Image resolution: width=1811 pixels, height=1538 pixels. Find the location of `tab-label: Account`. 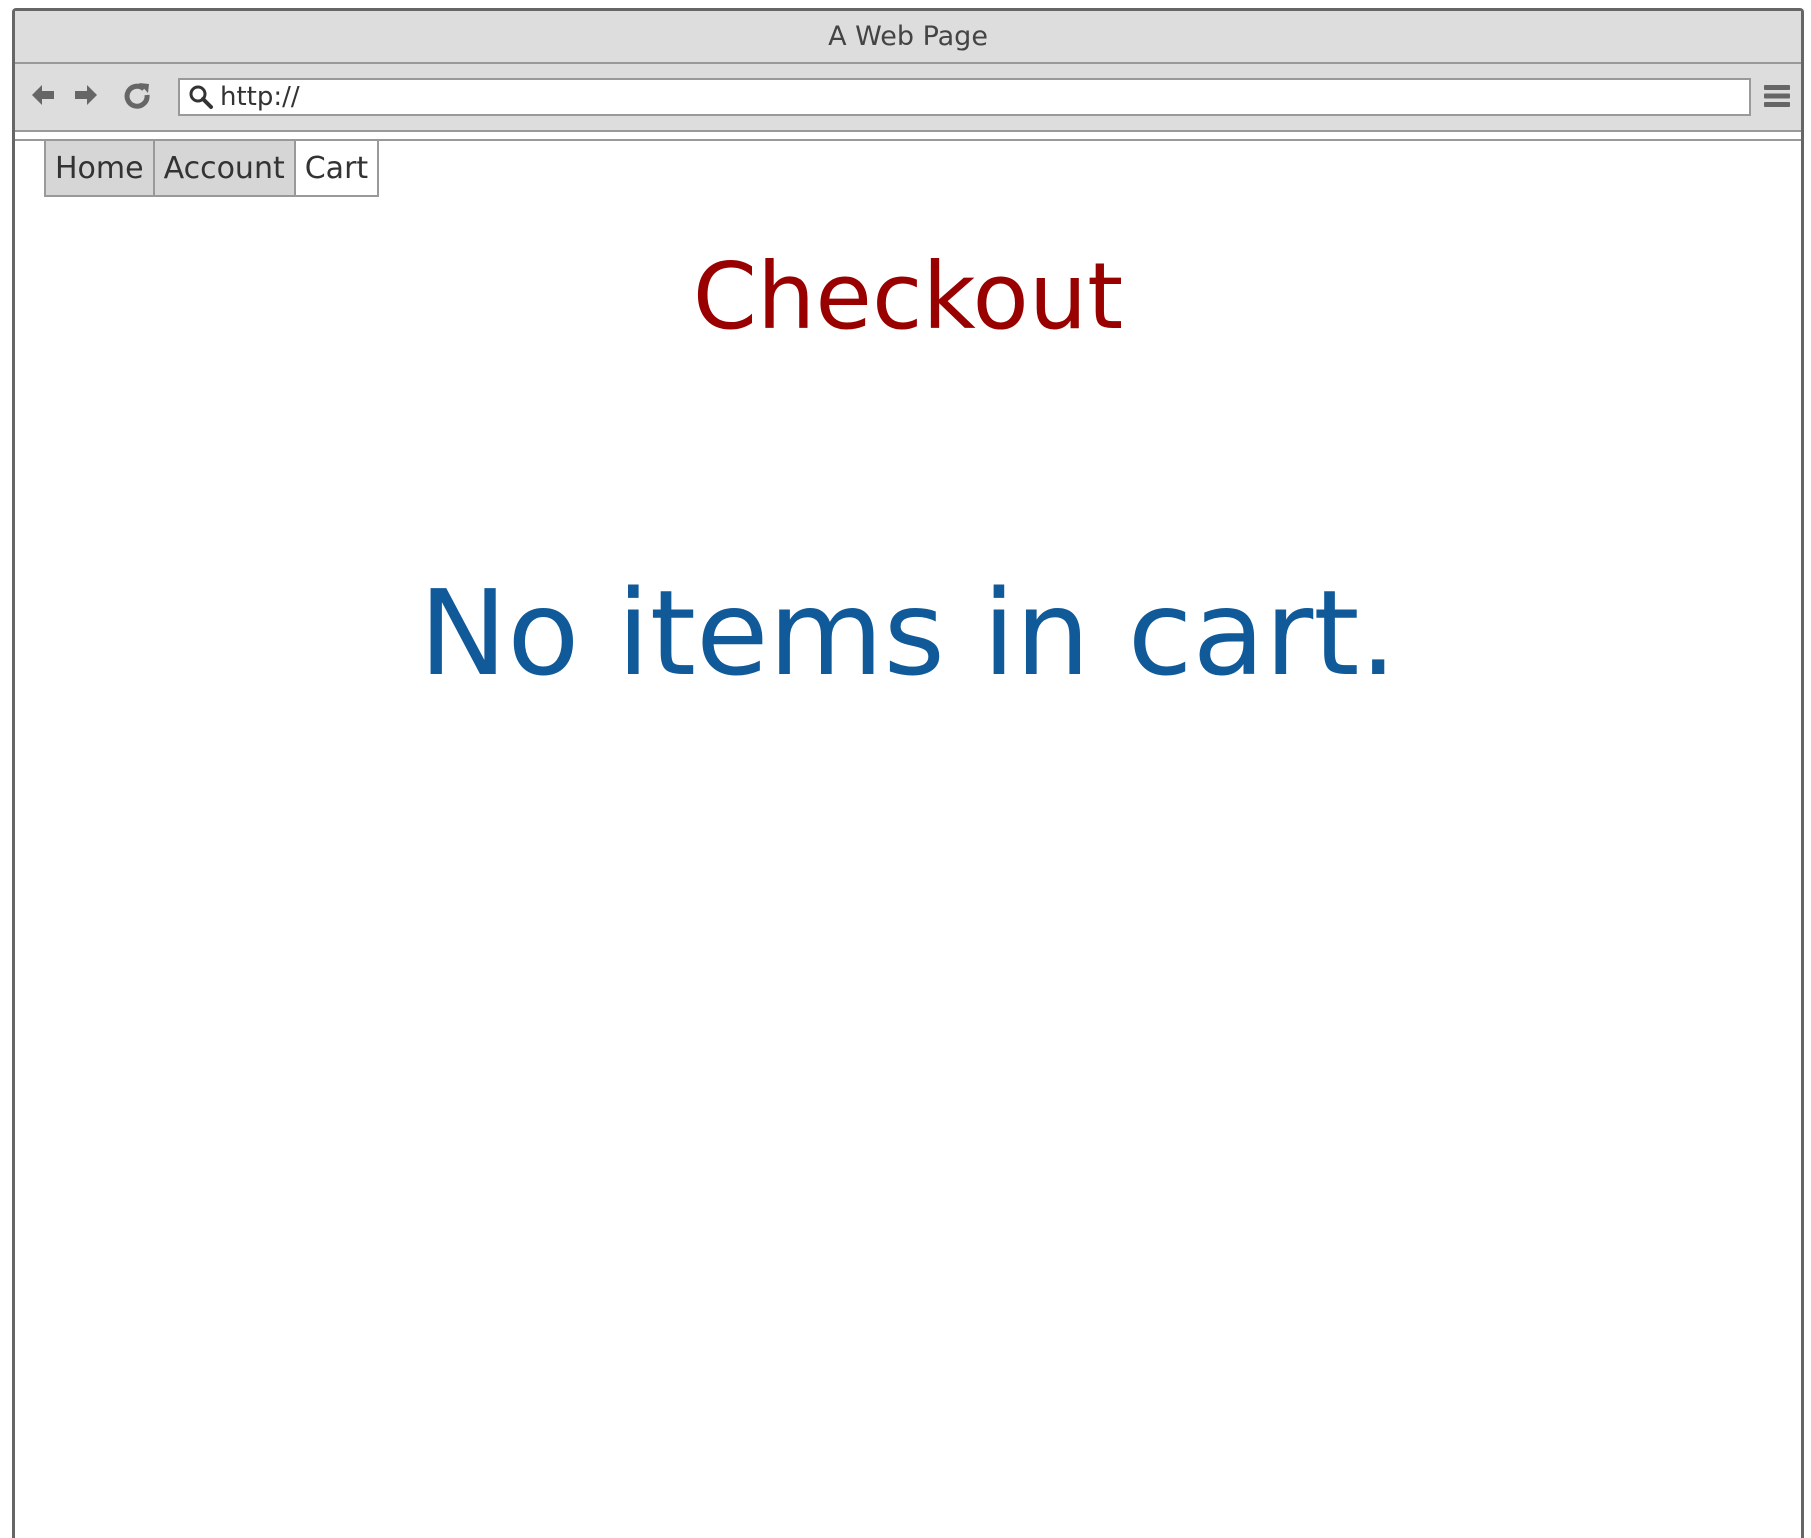

tab-label: Account is located at coordinates (224, 168).